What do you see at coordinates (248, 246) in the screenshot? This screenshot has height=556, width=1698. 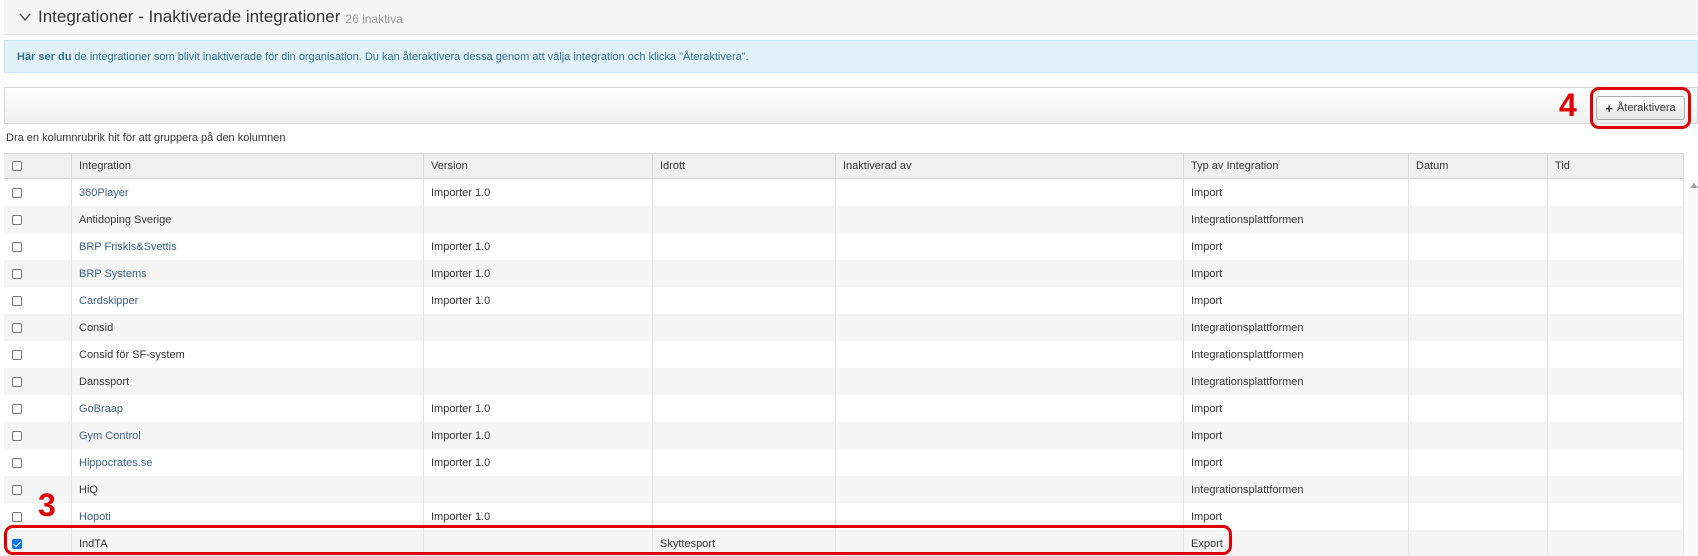 I see `cell-integration: BRP Friskis&Svettis` at bounding box center [248, 246].